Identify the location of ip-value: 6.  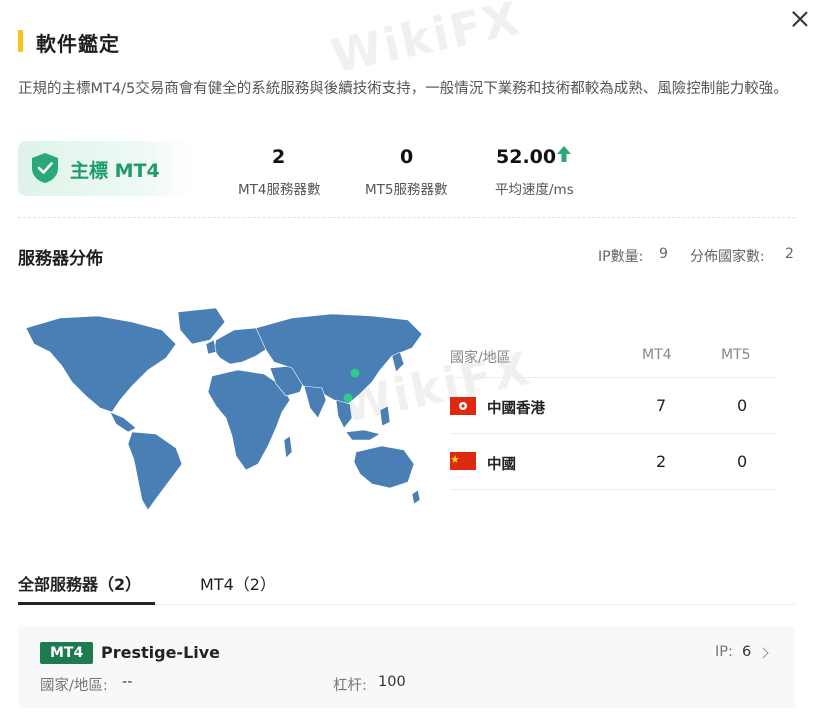
(747, 652).